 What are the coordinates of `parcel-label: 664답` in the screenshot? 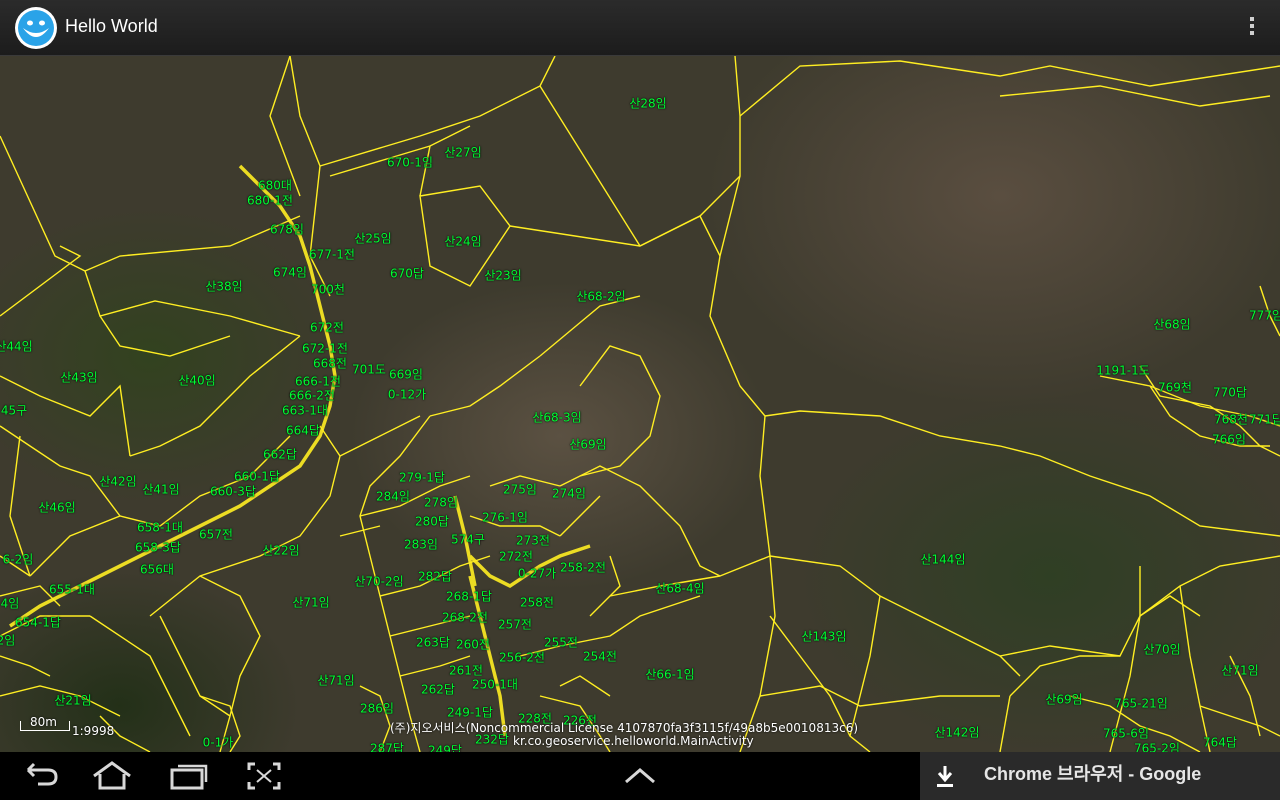 It's located at (303, 430).